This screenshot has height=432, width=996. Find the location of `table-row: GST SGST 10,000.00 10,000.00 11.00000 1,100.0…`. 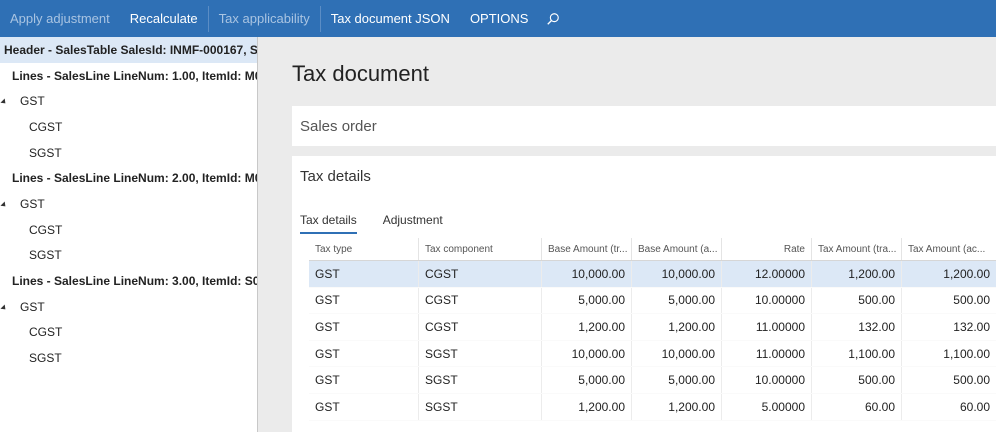

table-row: GST SGST 10,000.00 10,000.00 11.00000 1,100.0… is located at coordinates (652, 354).